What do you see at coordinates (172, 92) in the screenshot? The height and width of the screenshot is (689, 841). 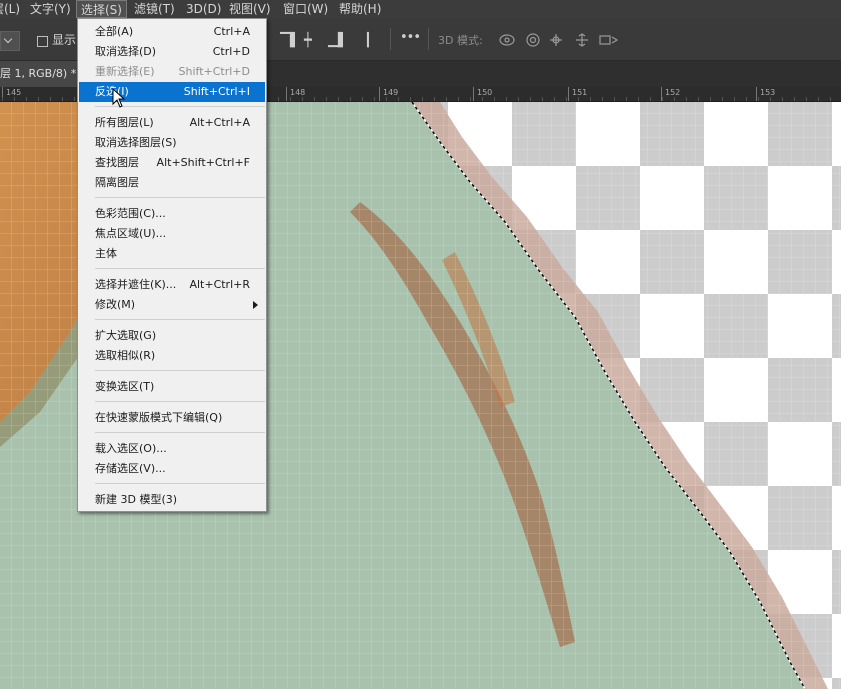 I see `menu-item-inverse: 反选(I) Shift+Ctrl+I` at bounding box center [172, 92].